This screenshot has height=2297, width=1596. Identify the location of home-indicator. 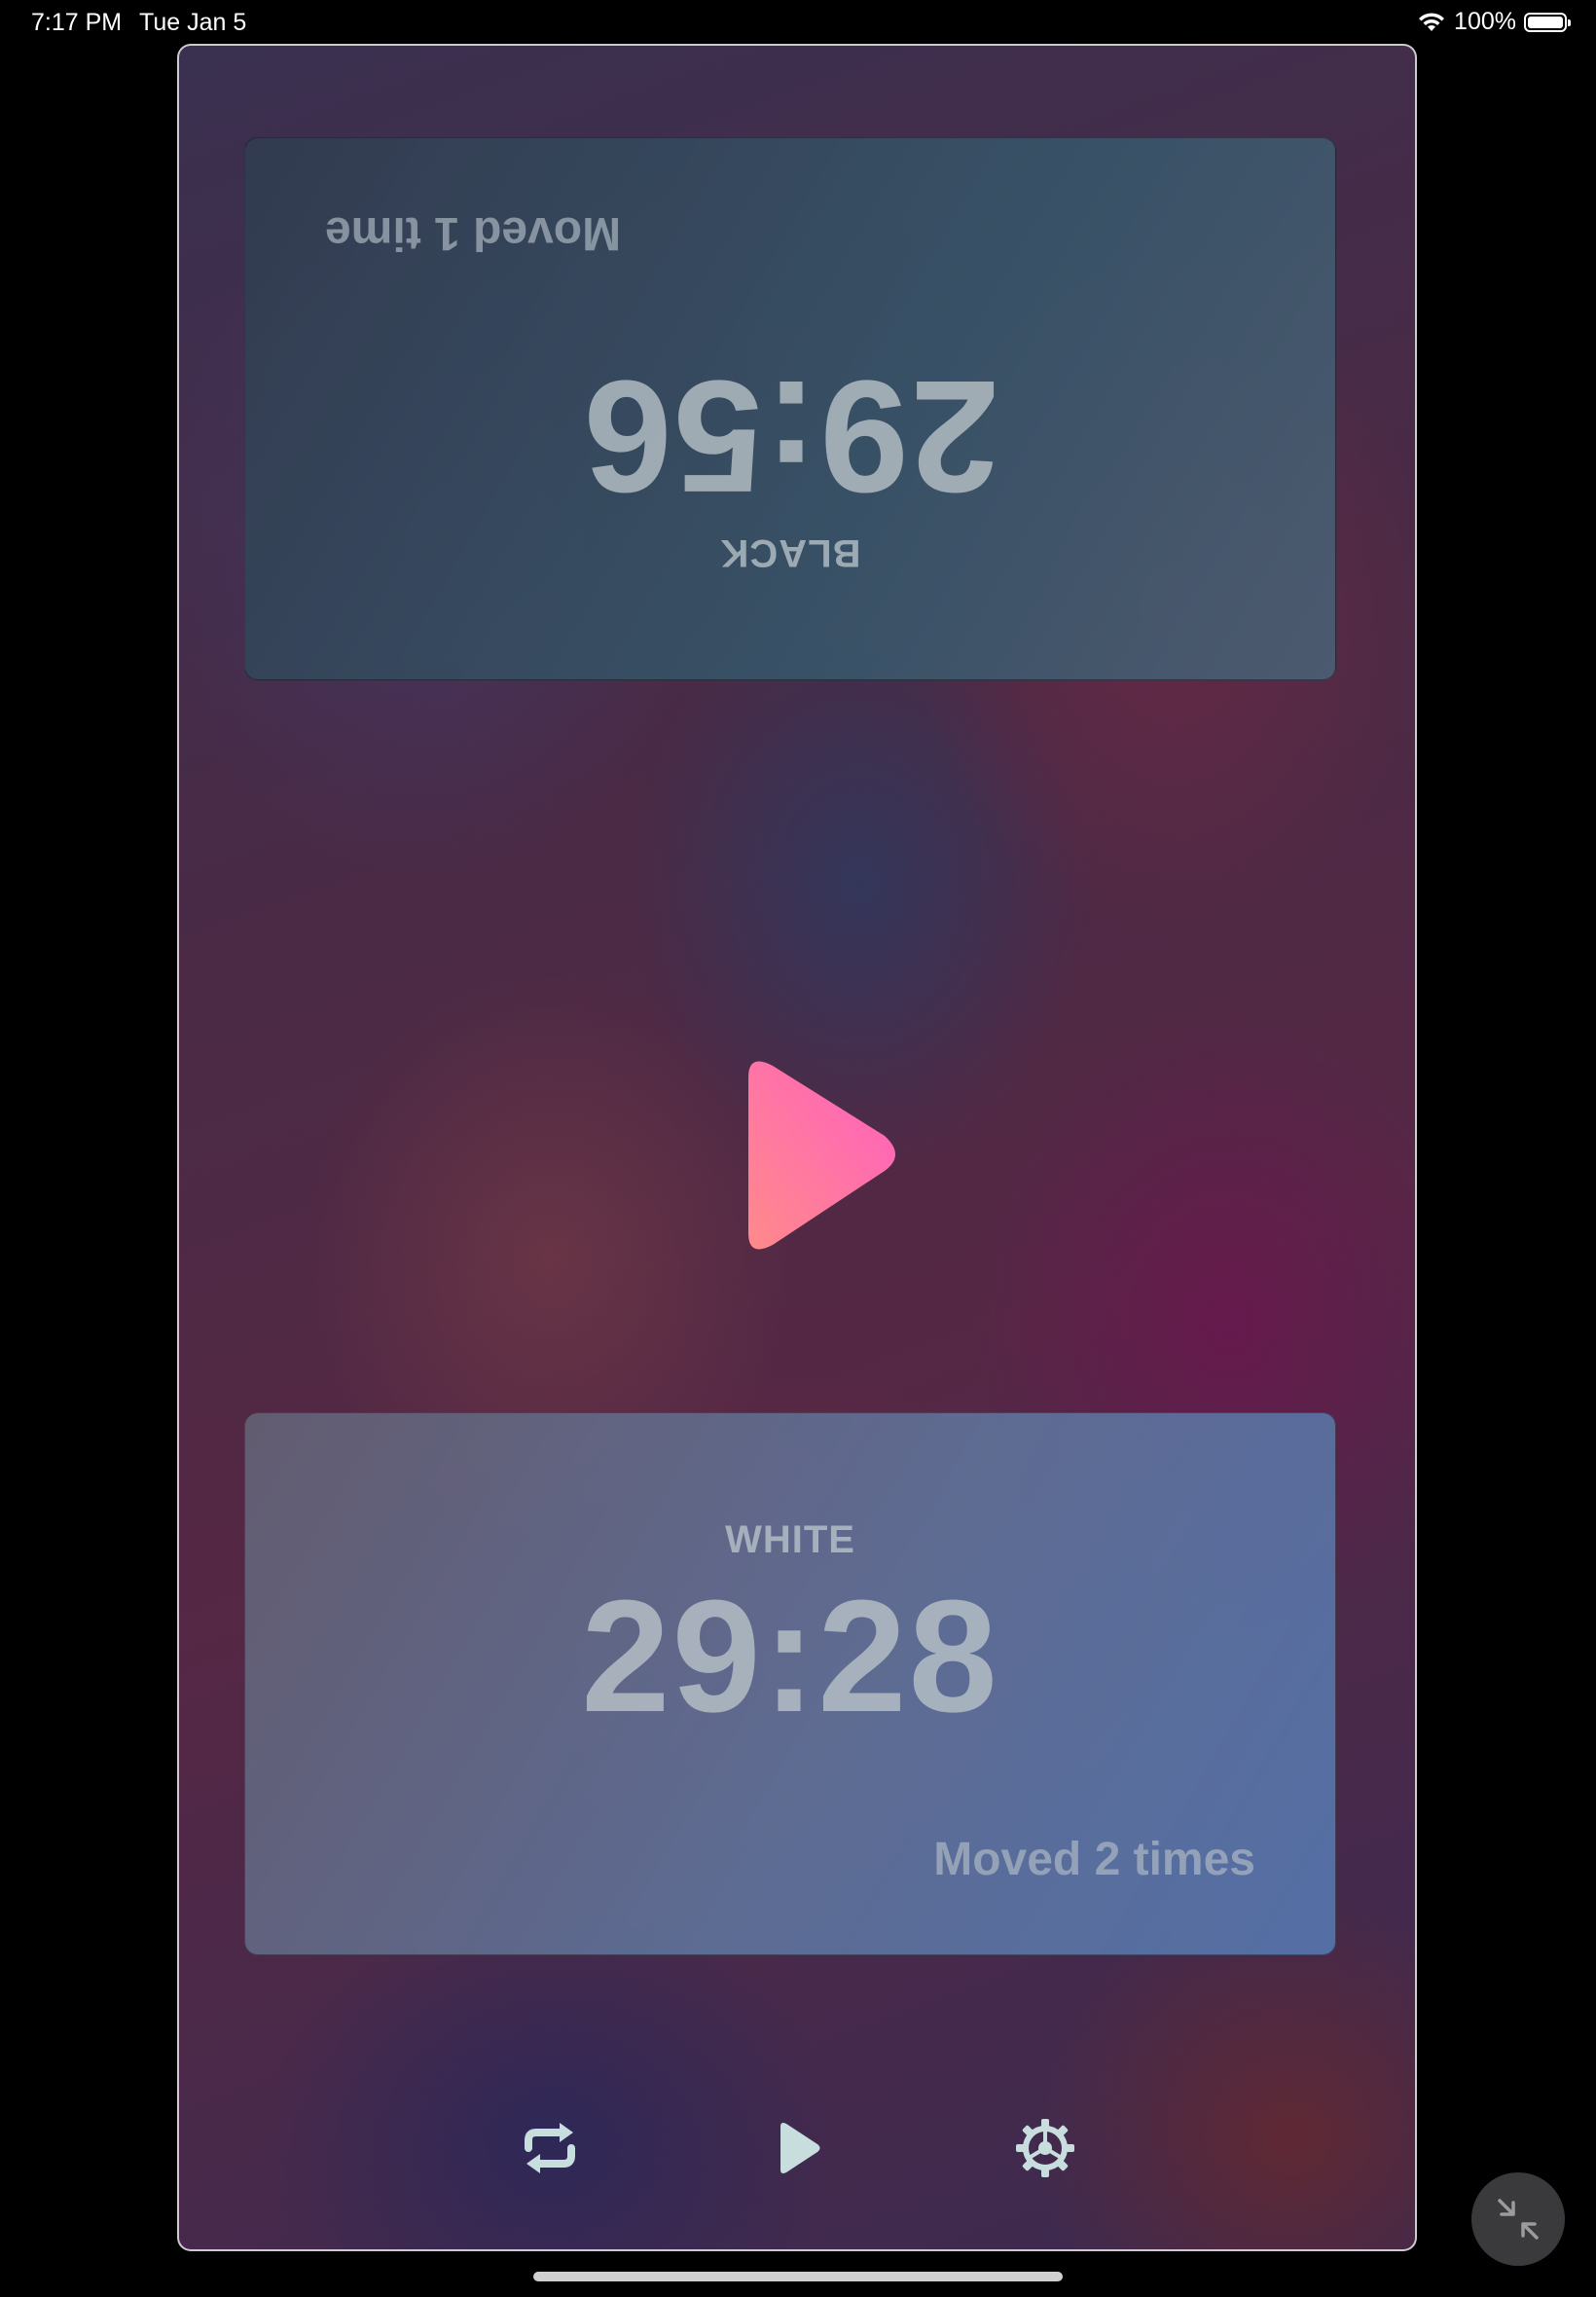
(798, 2276).